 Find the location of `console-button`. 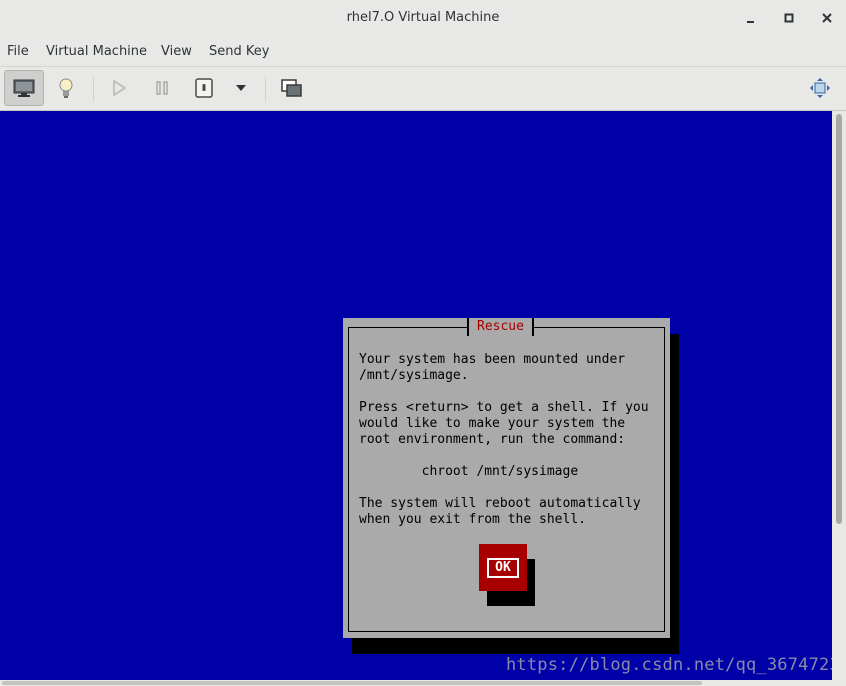

console-button is located at coordinates (24, 88).